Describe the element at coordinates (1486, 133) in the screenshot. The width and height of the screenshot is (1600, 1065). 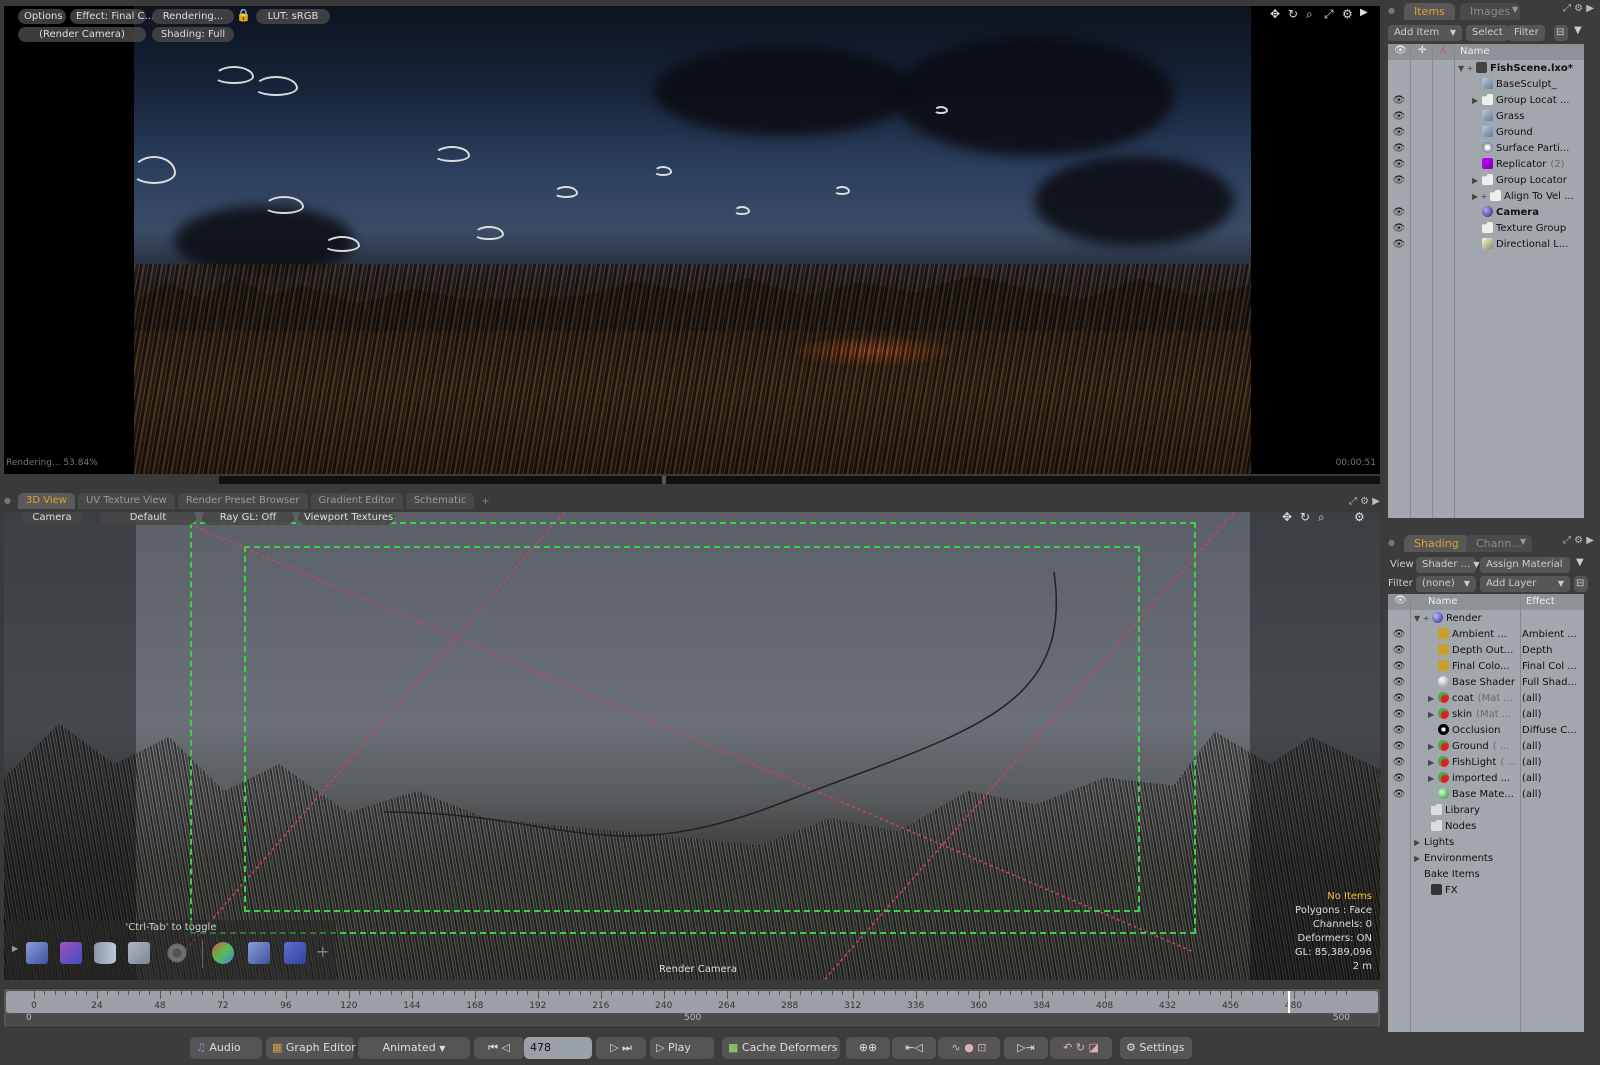
I see `tree-row: 👁 Ground` at that location.